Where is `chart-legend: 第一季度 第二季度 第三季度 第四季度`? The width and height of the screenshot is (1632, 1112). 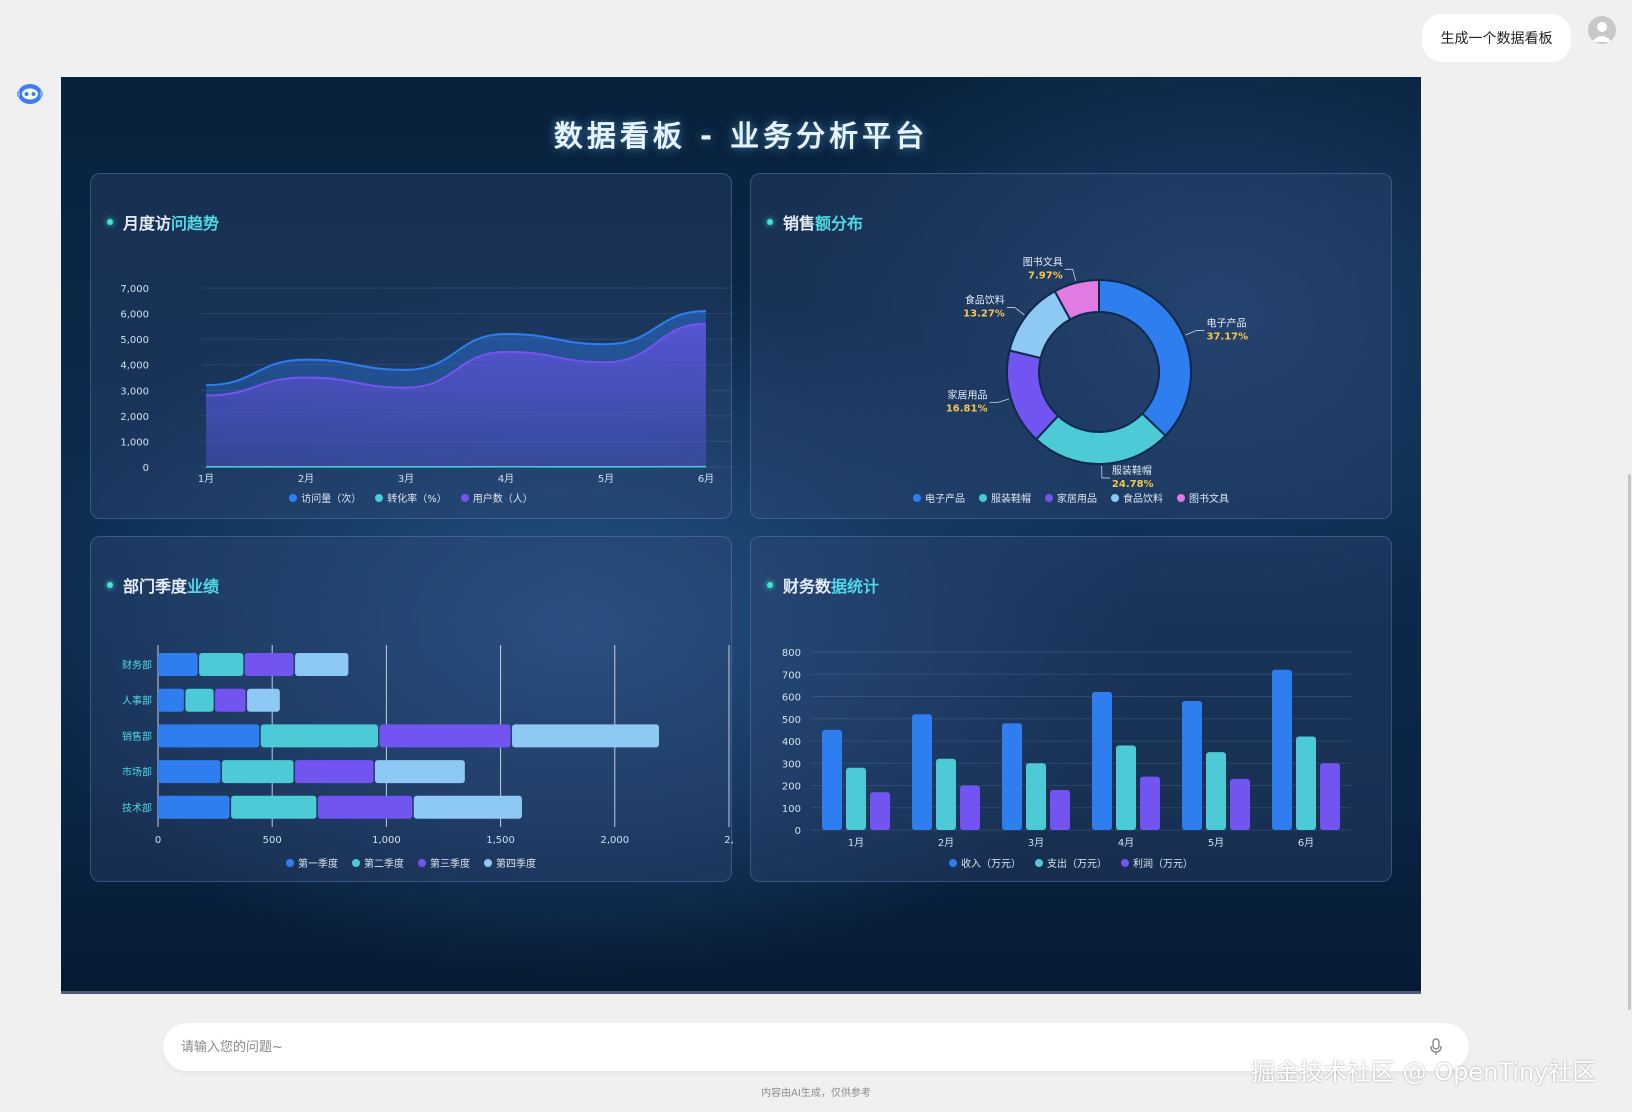 chart-legend: 第一季度 第二季度 第三季度 第四季度 is located at coordinates (411, 862).